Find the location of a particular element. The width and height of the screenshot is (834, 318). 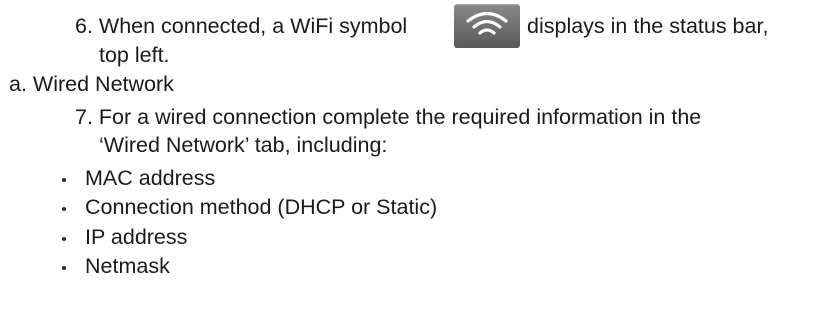

bullet-item-connection-method: Connection method (DHCP or Static) is located at coordinates (261, 207).